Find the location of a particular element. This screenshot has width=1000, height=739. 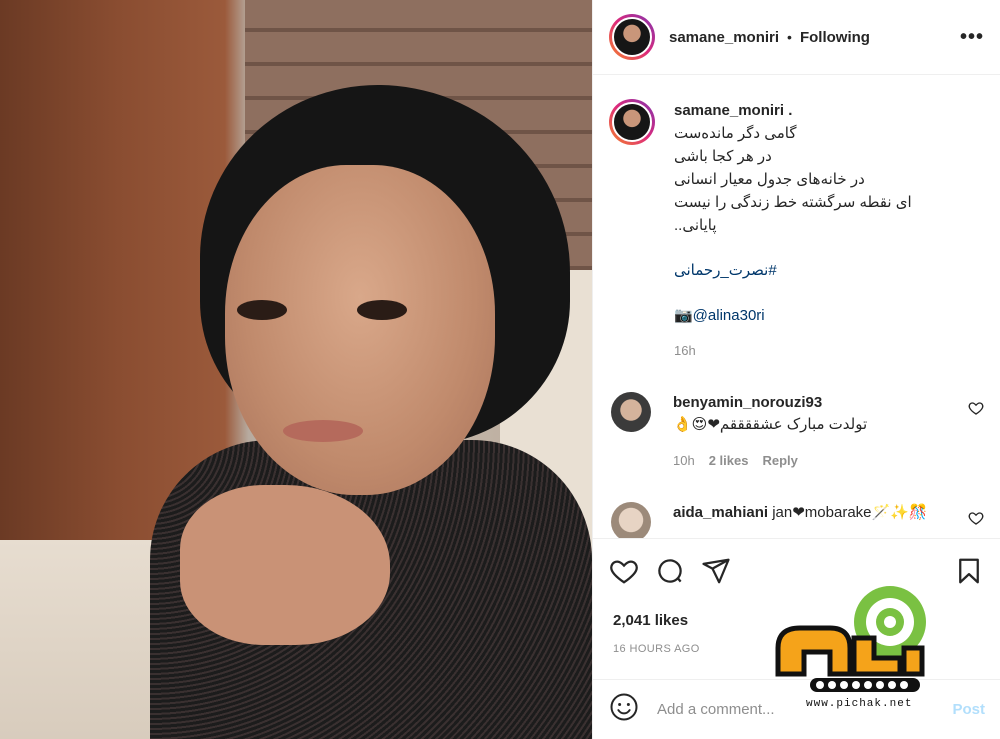

comment-likes: 2 likes is located at coordinates (729, 461).